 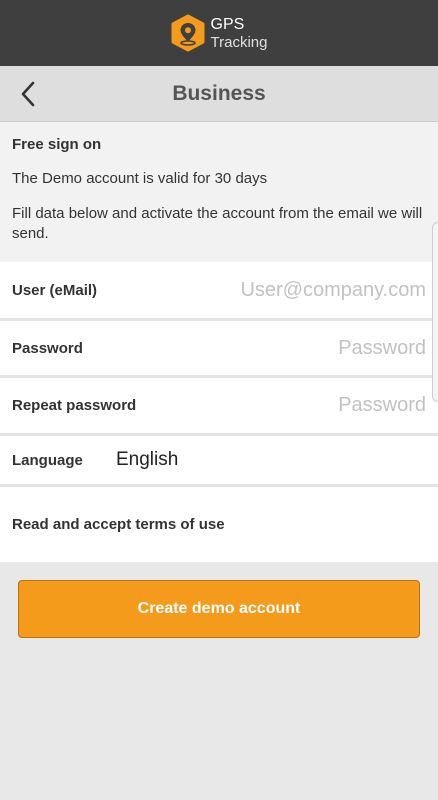 I want to click on app-logo: GPS Tracking, so click(x=218, y=33).